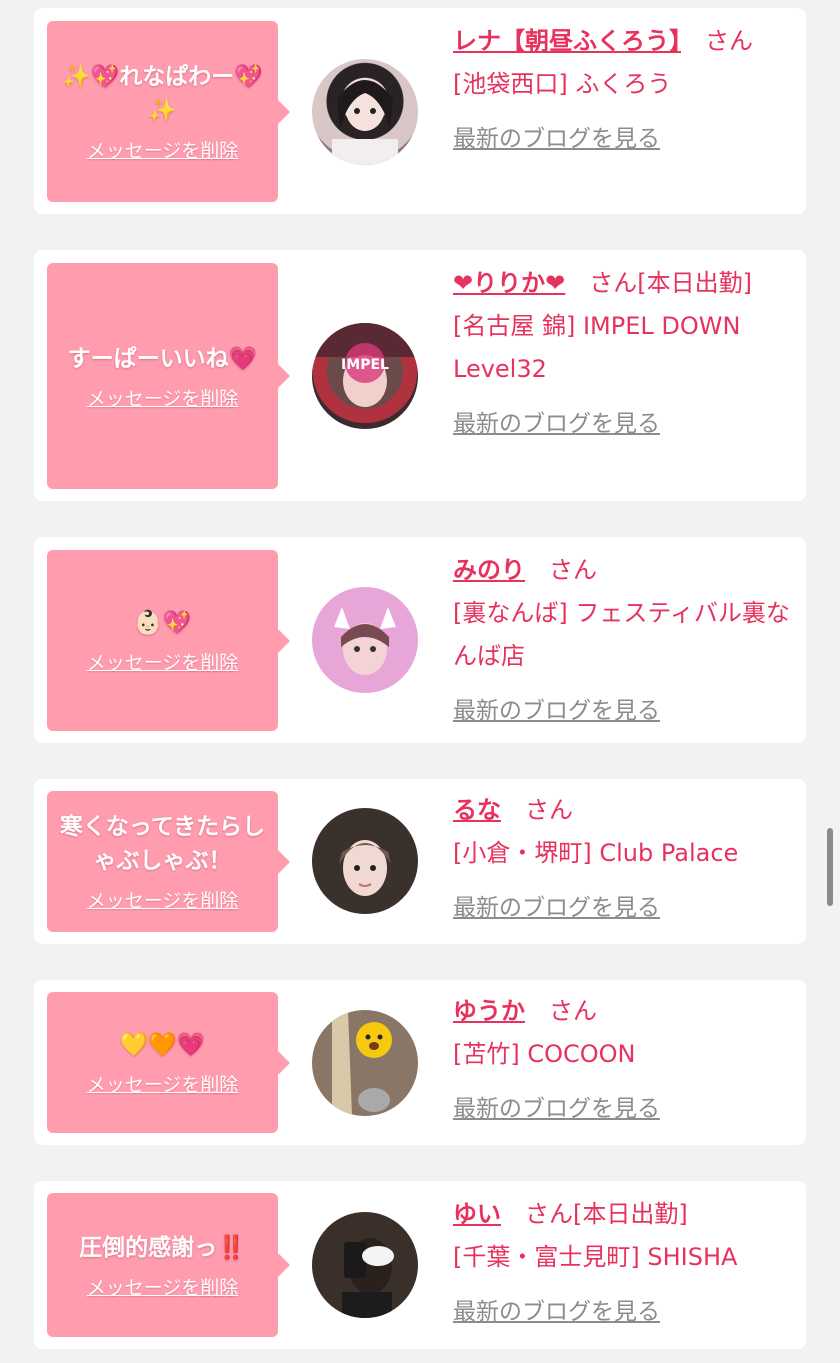 The width and height of the screenshot is (840, 1363). What do you see at coordinates (595, 1257) in the screenshot?
I see `shop-info: [千葉・富士見町] SHISHA` at bounding box center [595, 1257].